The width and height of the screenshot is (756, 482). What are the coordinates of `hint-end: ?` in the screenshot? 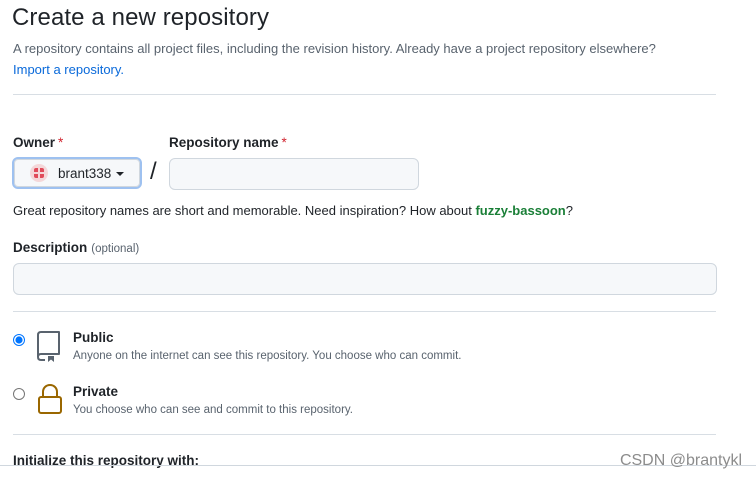 It's located at (569, 210).